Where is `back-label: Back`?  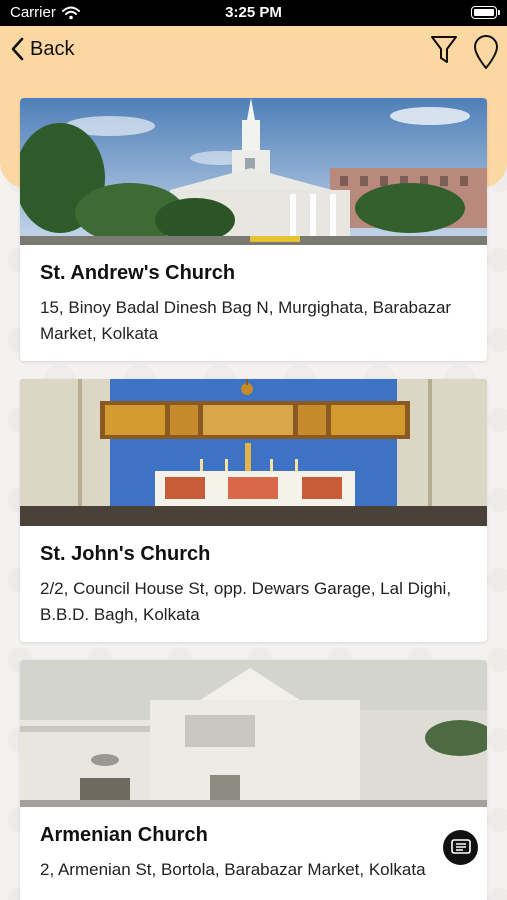
back-label: Back is located at coordinates (52, 48).